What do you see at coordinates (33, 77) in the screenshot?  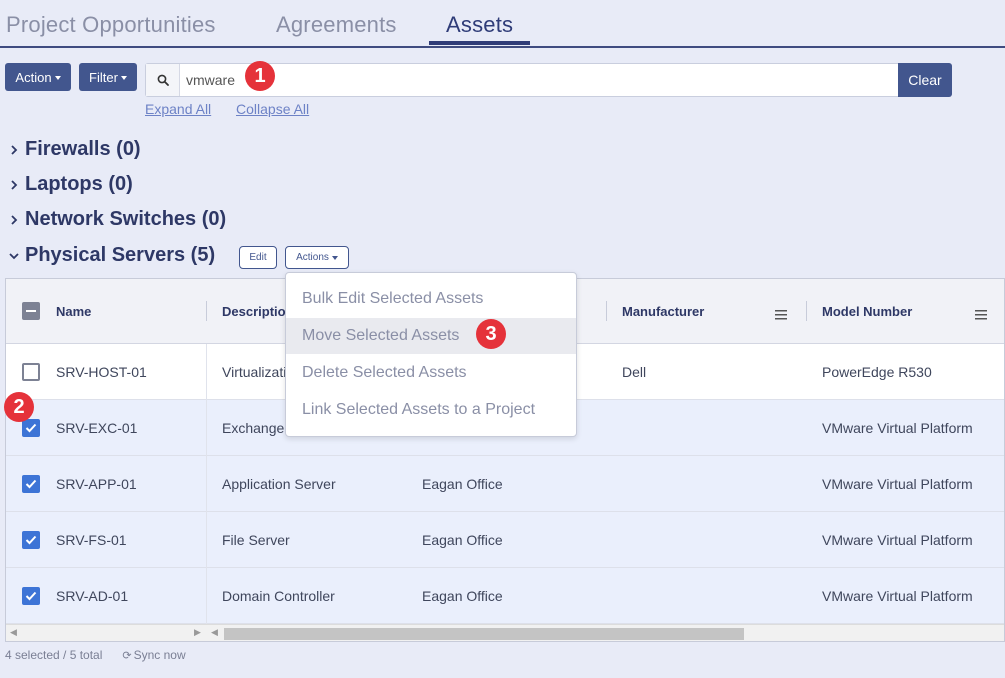 I see `action-button-label: Action` at bounding box center [33, 77].